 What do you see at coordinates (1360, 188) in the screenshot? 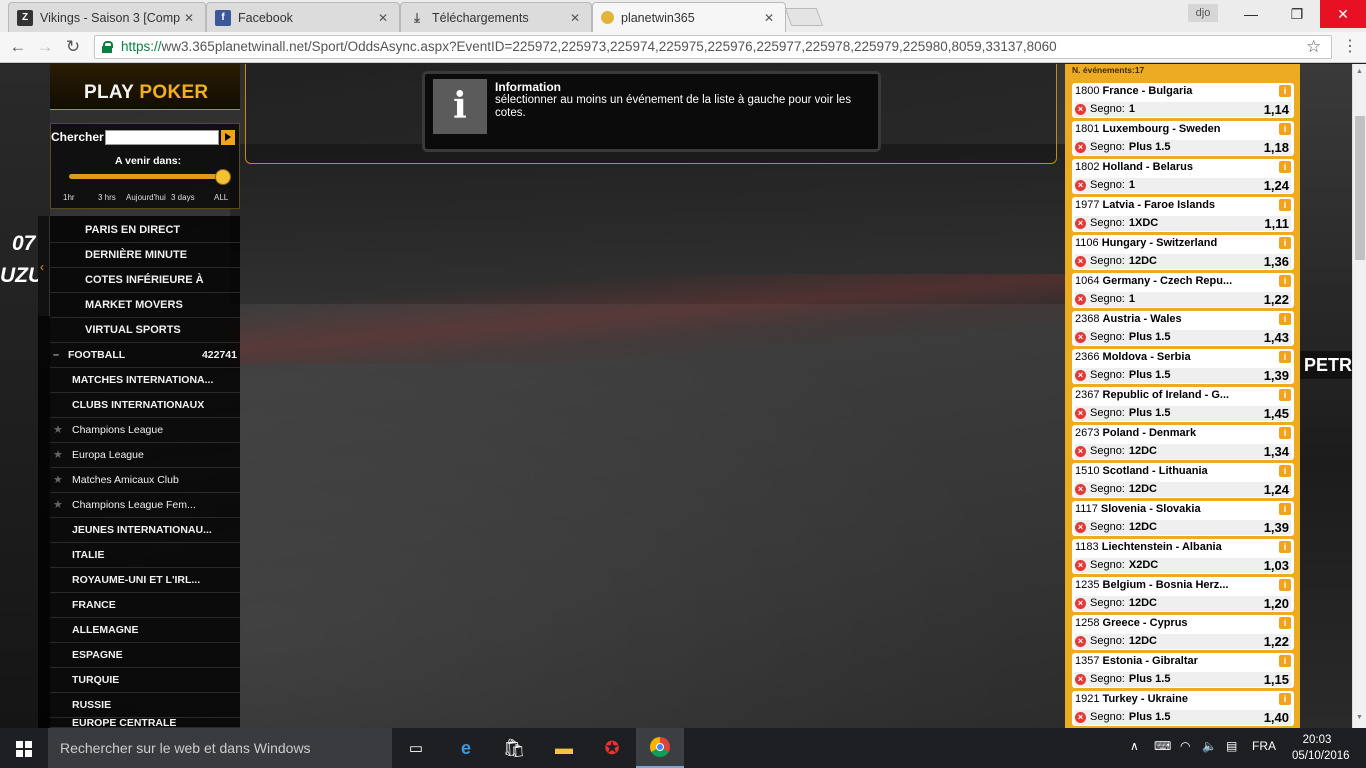
I see `scrollbar-thumb` at bounding box center [1360, 188].